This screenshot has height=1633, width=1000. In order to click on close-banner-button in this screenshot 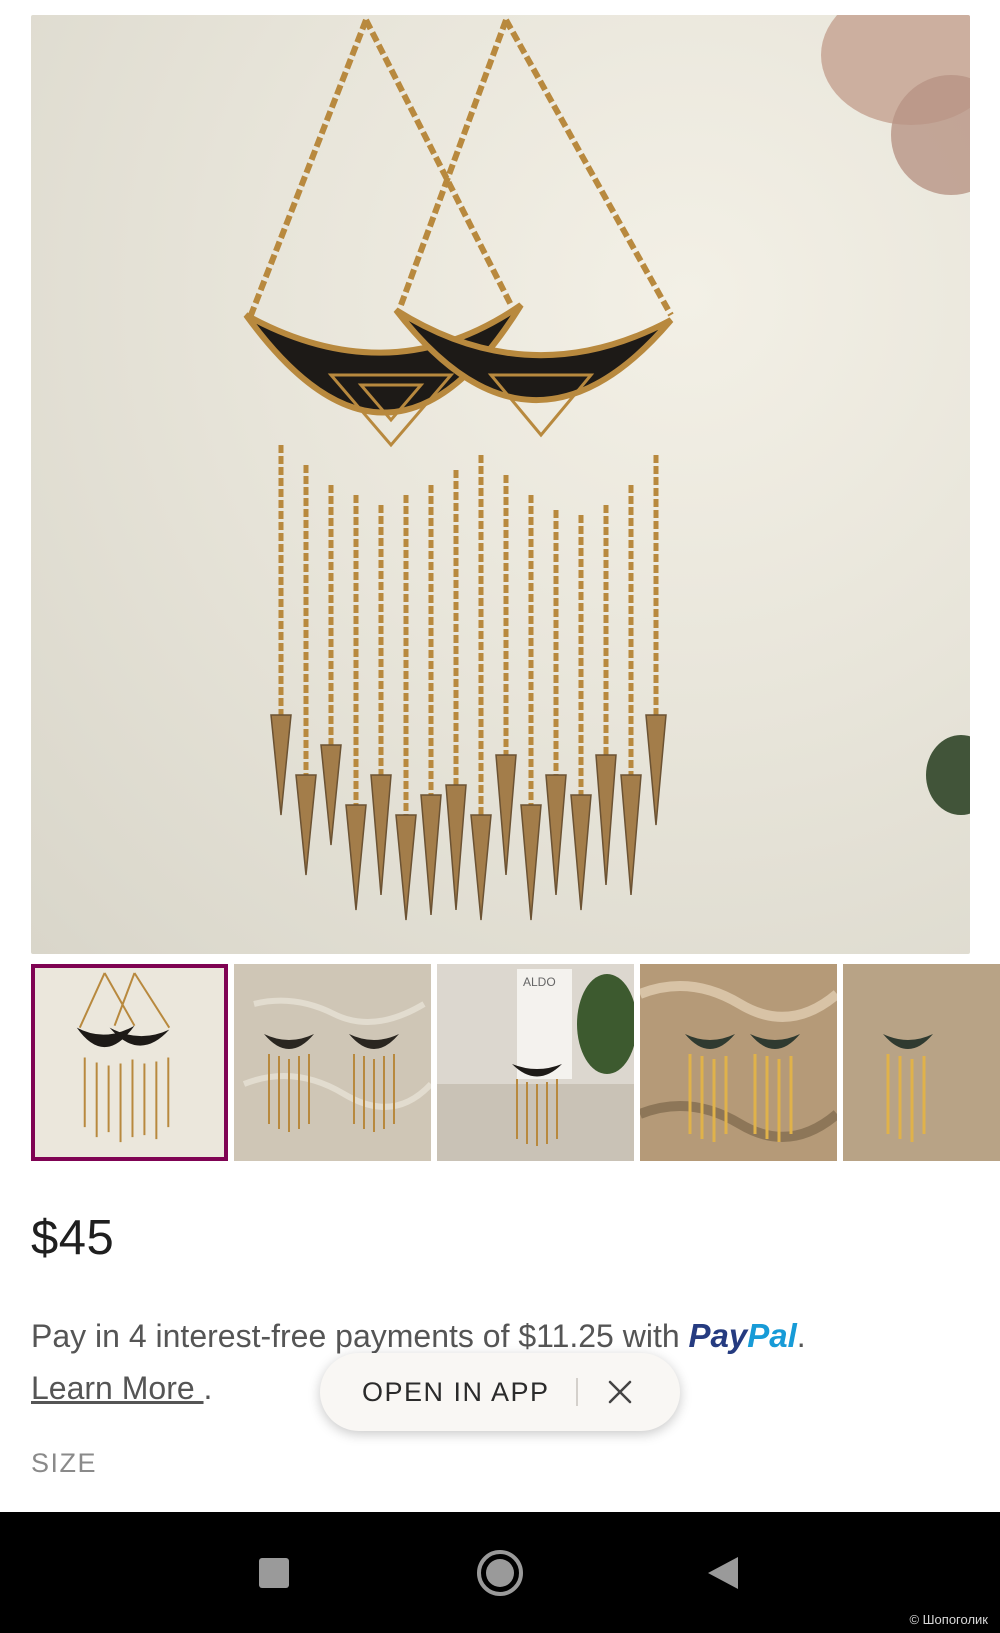, I will do `click(620, 1392)`.